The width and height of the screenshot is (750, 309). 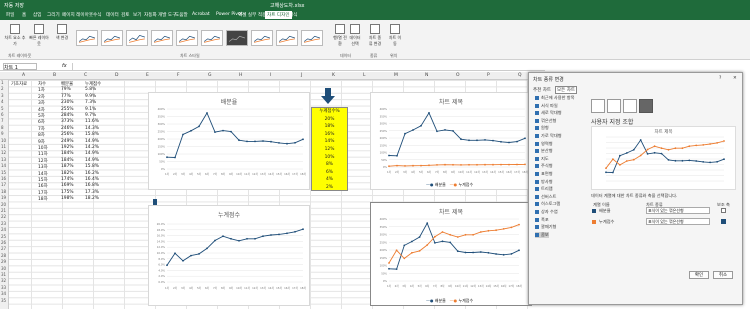 What do you see at coordinates (542, 128) in the screenshot?
I see `chart-type-item: 원형` at bounding box center [542, 128].